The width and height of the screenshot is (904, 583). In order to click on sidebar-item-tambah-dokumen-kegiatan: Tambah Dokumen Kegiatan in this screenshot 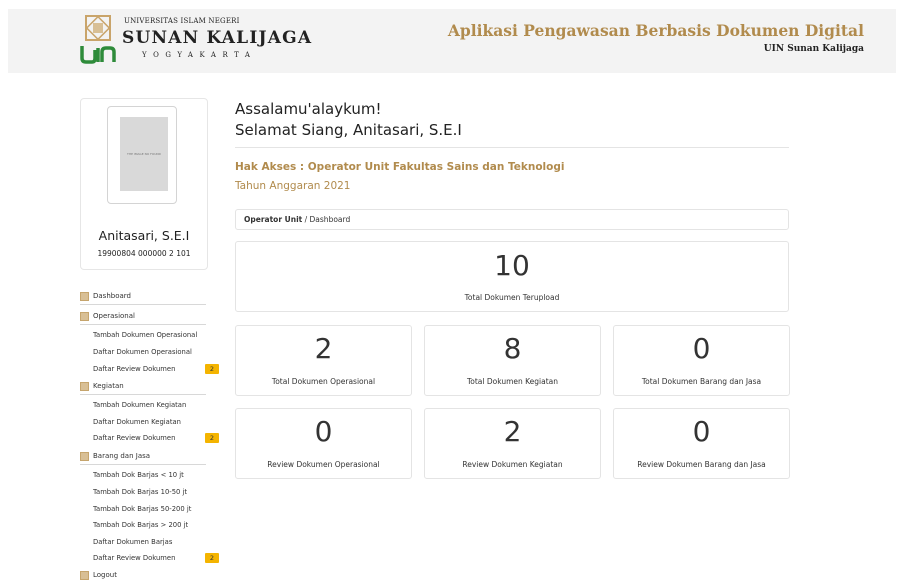, I will do `click(150, 407)`.